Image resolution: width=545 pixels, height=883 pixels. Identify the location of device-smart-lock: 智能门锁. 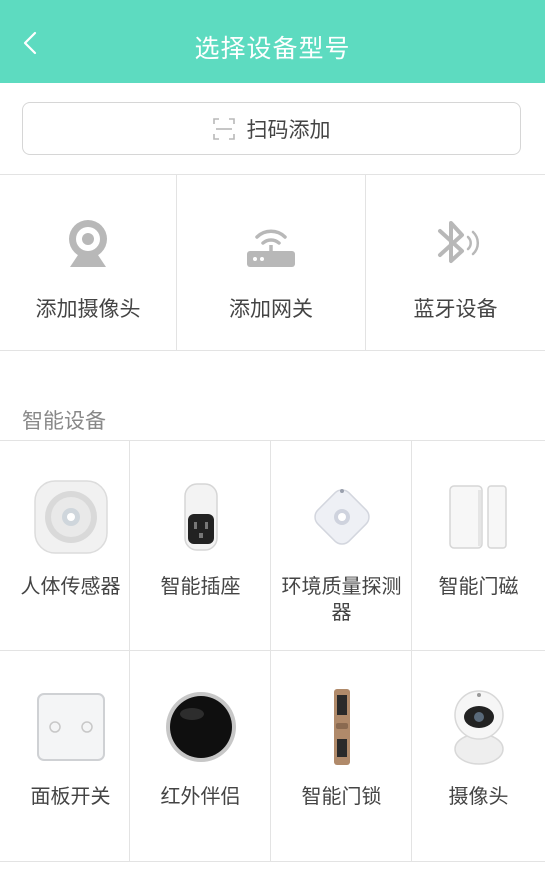
(341, 756).